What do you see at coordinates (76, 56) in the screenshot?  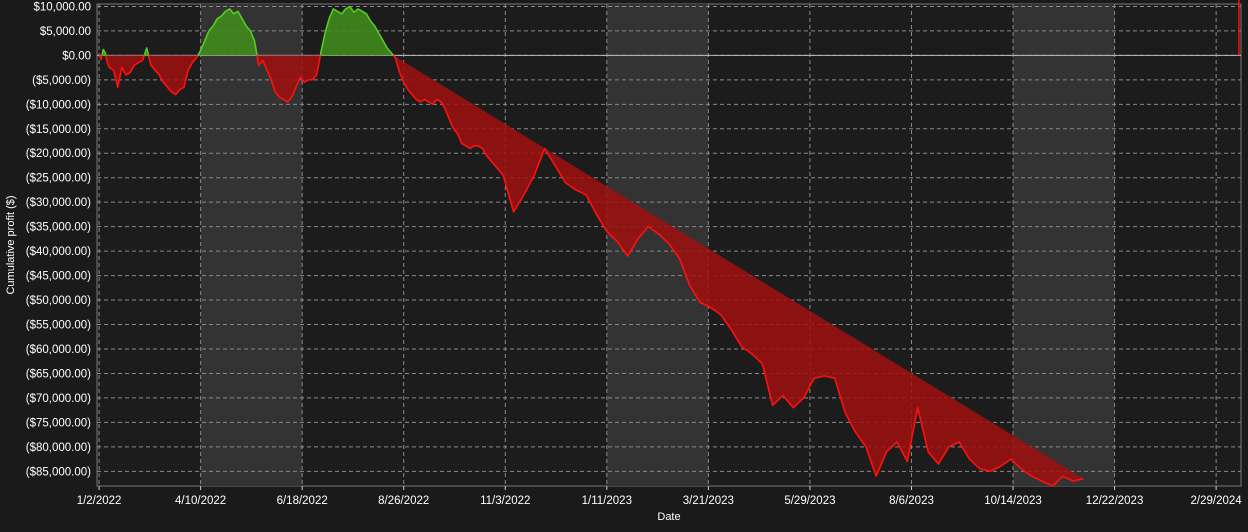 I see `y-tick-label: $0.00` at bounding box center [76, 56].